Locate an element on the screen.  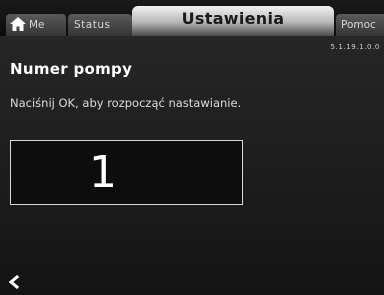
chevron-left-icon is located at coordinates (14, 282).